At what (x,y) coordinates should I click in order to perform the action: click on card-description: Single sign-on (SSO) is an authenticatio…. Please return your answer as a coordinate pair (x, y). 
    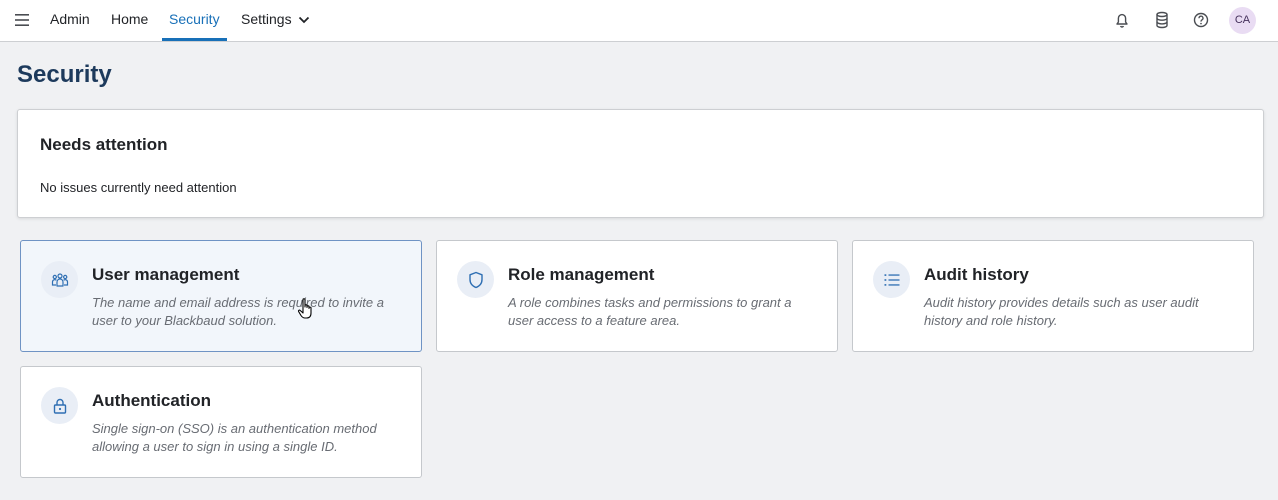
    Looking at the image, I should click on (234, 437).